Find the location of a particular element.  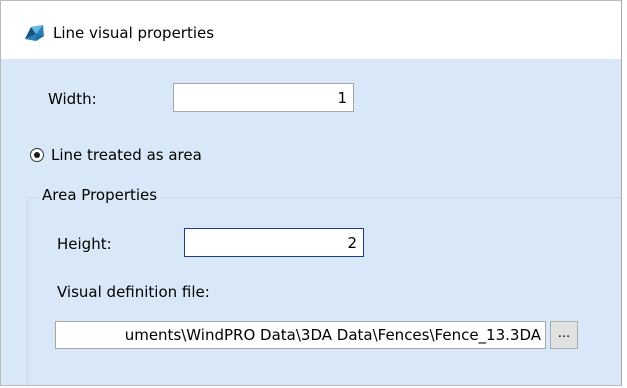

line-treated-as-area-radio is located at coordinates (37, 155).